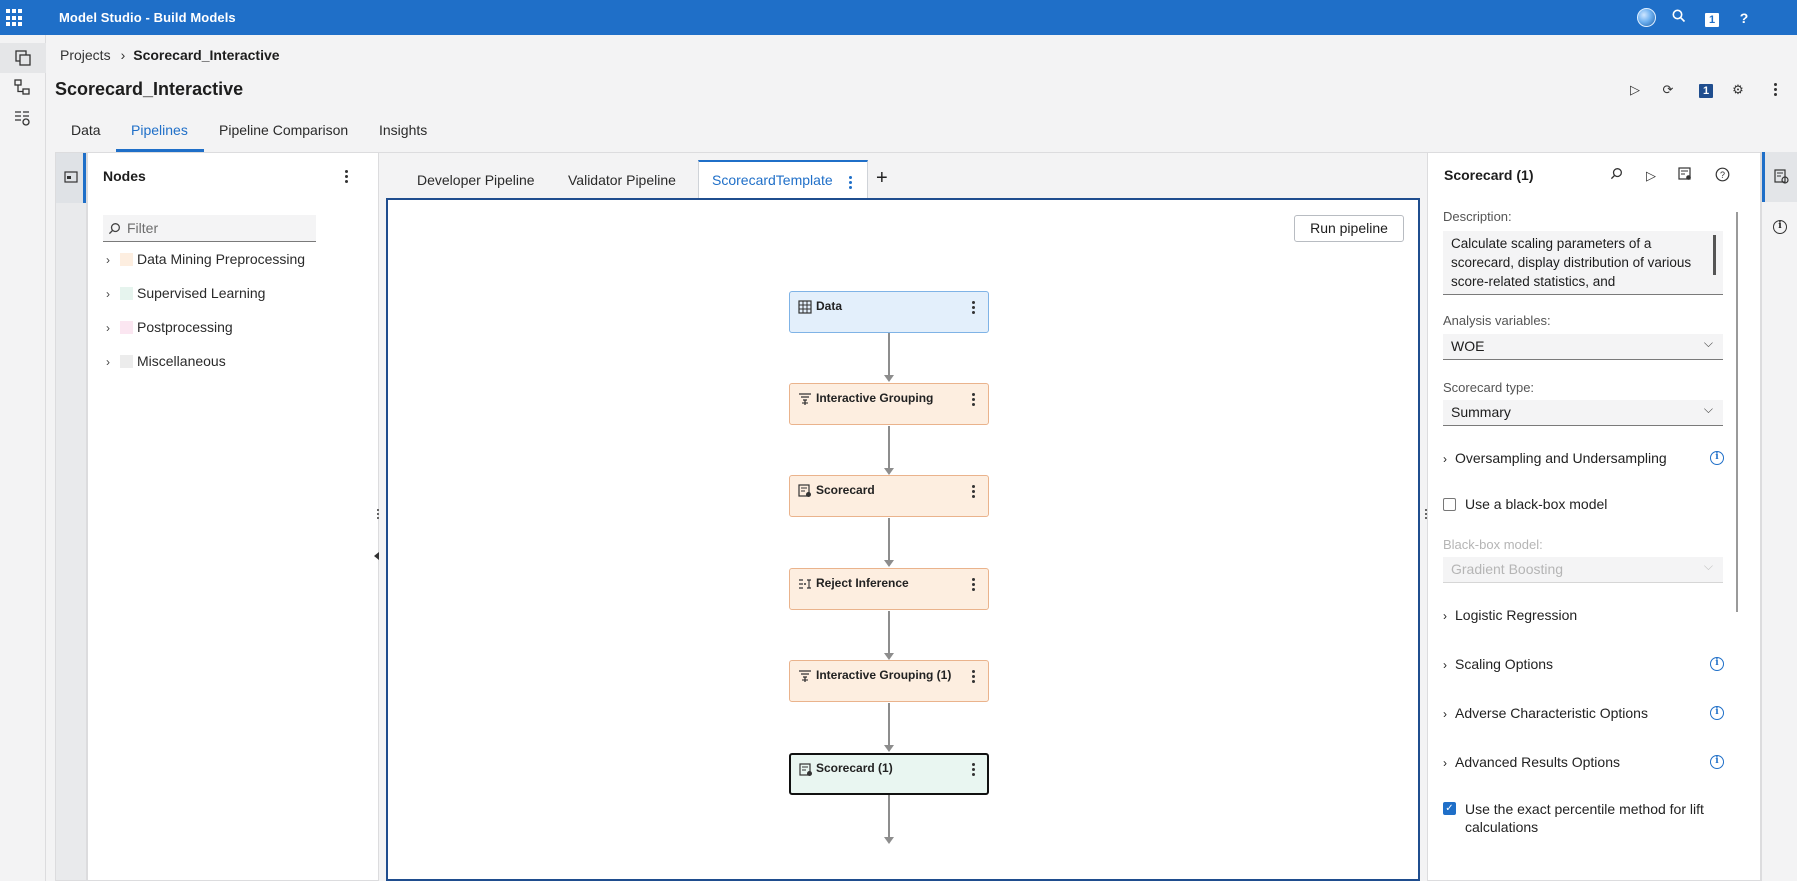  What do you see at coordinates (1706, 90) in the screenshot?
I see `notification-badge: 1` at bounding box center [1706, 90].